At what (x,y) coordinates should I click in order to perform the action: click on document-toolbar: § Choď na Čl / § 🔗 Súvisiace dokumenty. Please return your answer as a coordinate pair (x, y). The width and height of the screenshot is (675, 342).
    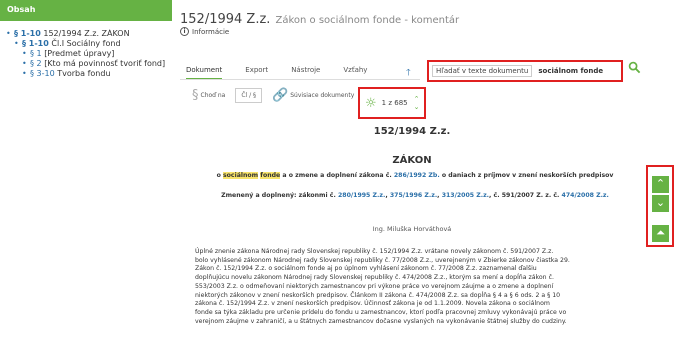
    Looking at the image, I should click on (278, 95).